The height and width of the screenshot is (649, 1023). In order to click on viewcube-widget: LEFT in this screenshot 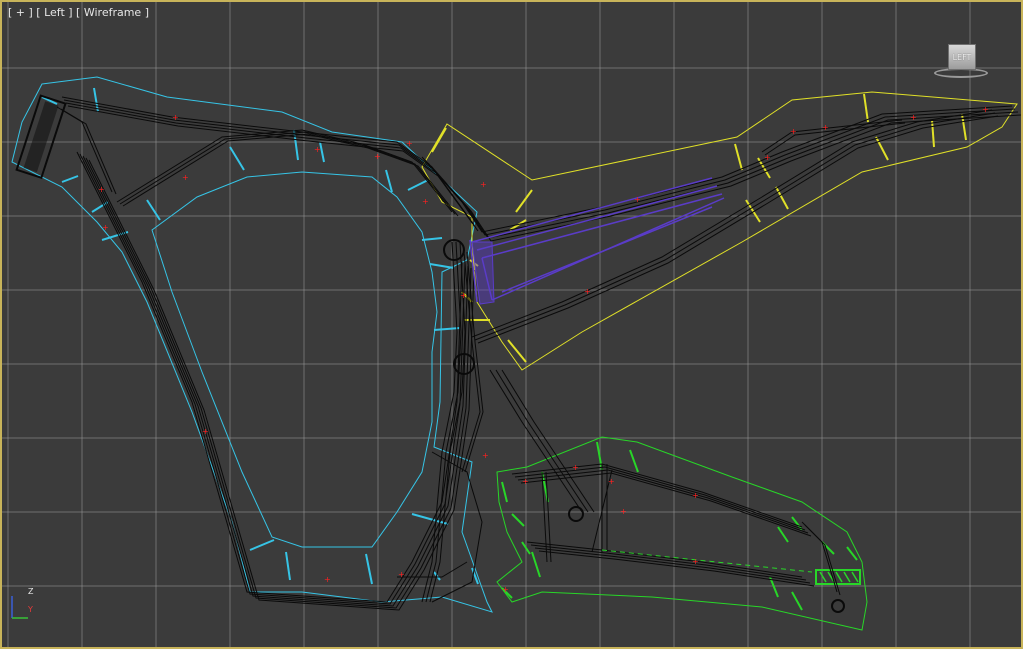, I will do `click(963, 62)`.